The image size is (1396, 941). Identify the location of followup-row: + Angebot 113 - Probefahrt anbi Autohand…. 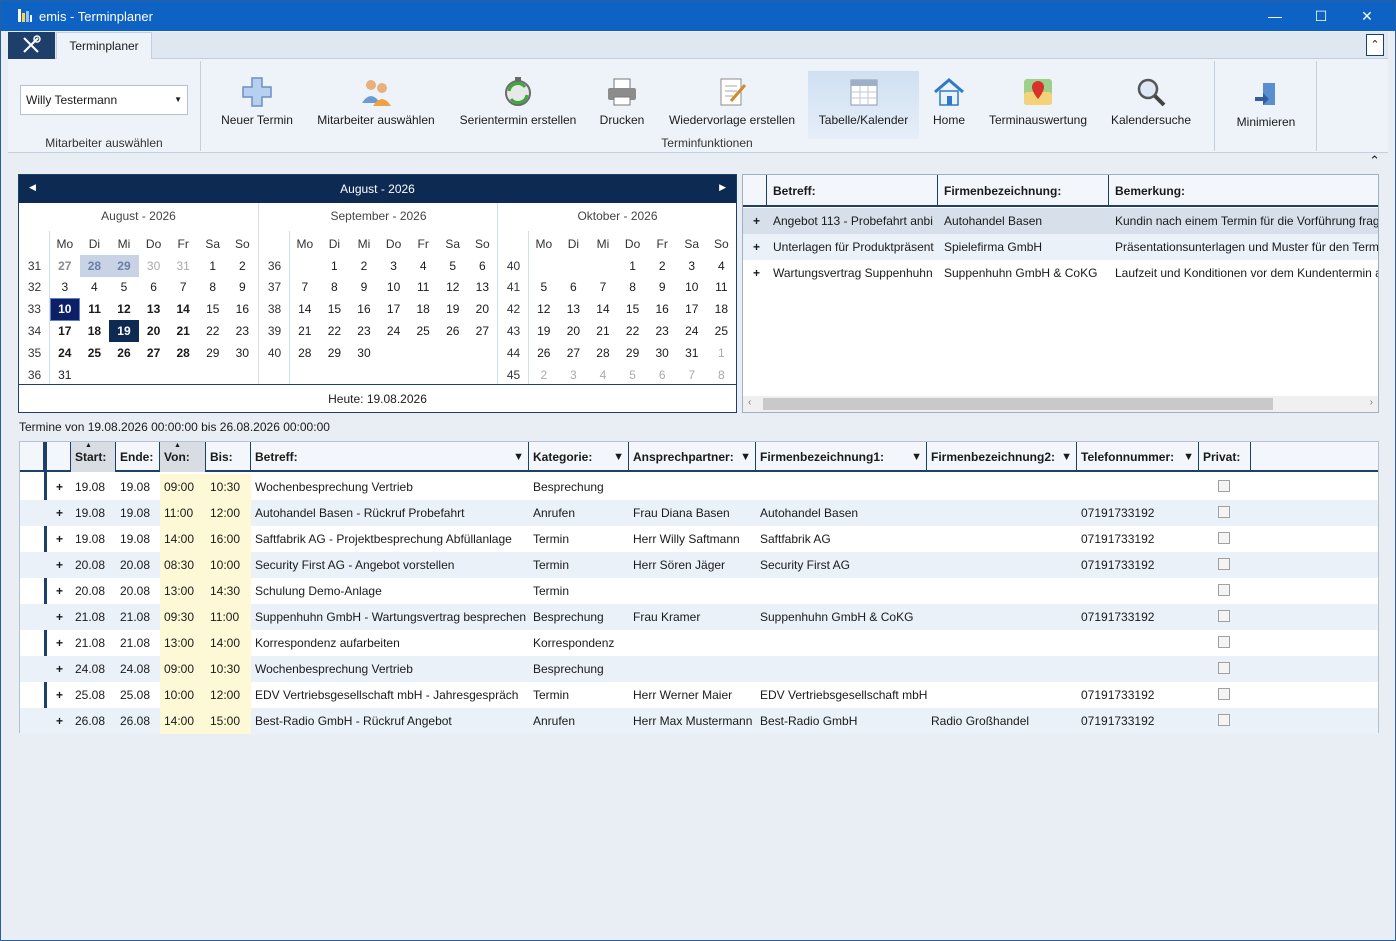
(1060, 221).